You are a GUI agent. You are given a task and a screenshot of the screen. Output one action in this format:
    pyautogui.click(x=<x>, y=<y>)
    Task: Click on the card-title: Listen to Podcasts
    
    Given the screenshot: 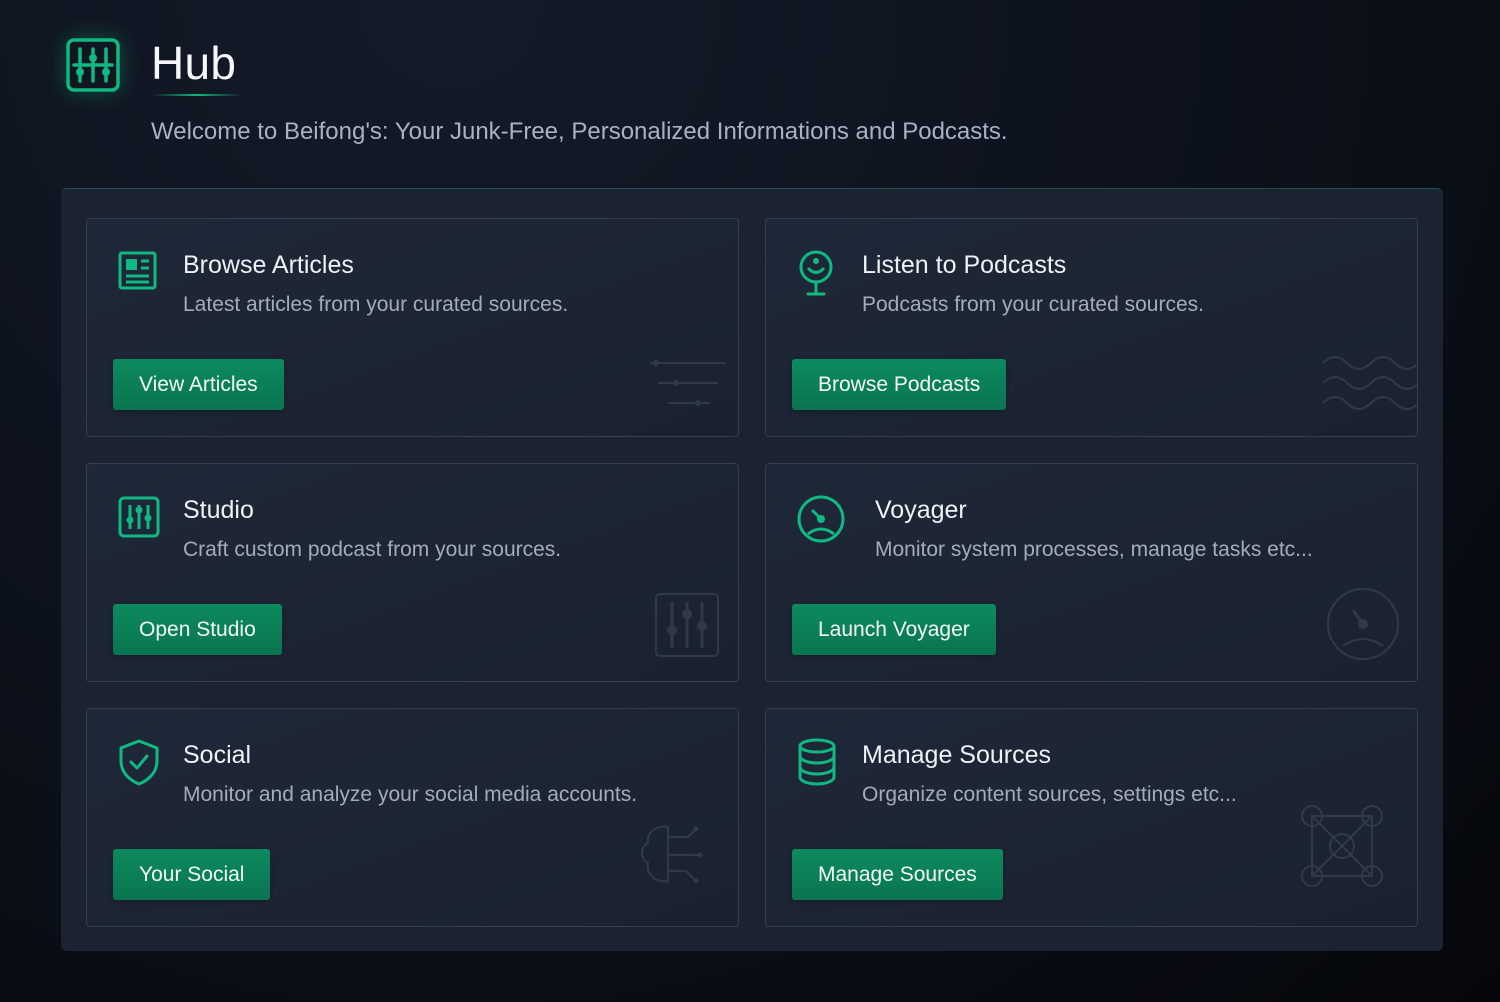 What is the action you would take?
    pyautogui.click(x=964, y=265)
    